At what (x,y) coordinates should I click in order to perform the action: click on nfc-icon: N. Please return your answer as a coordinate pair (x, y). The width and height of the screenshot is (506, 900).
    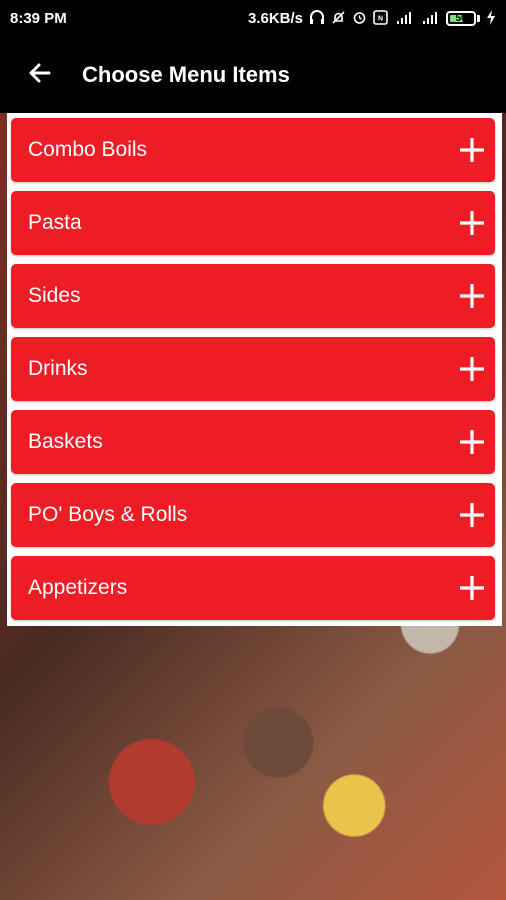
    Looking at the image, I should click on (380, 18).